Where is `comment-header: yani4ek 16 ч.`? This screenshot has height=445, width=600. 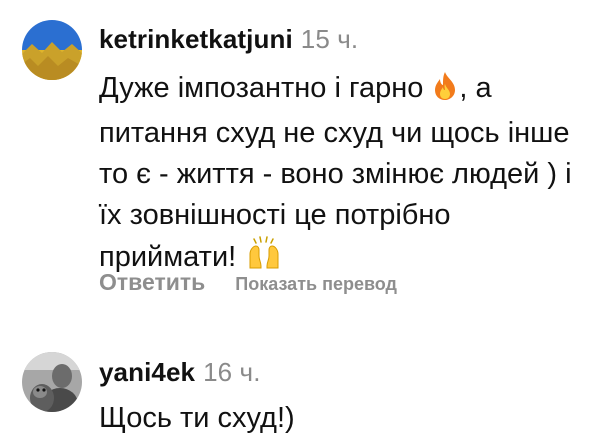
comment-header: yani4ek 16 ч. is located at coordinates (180, 372).